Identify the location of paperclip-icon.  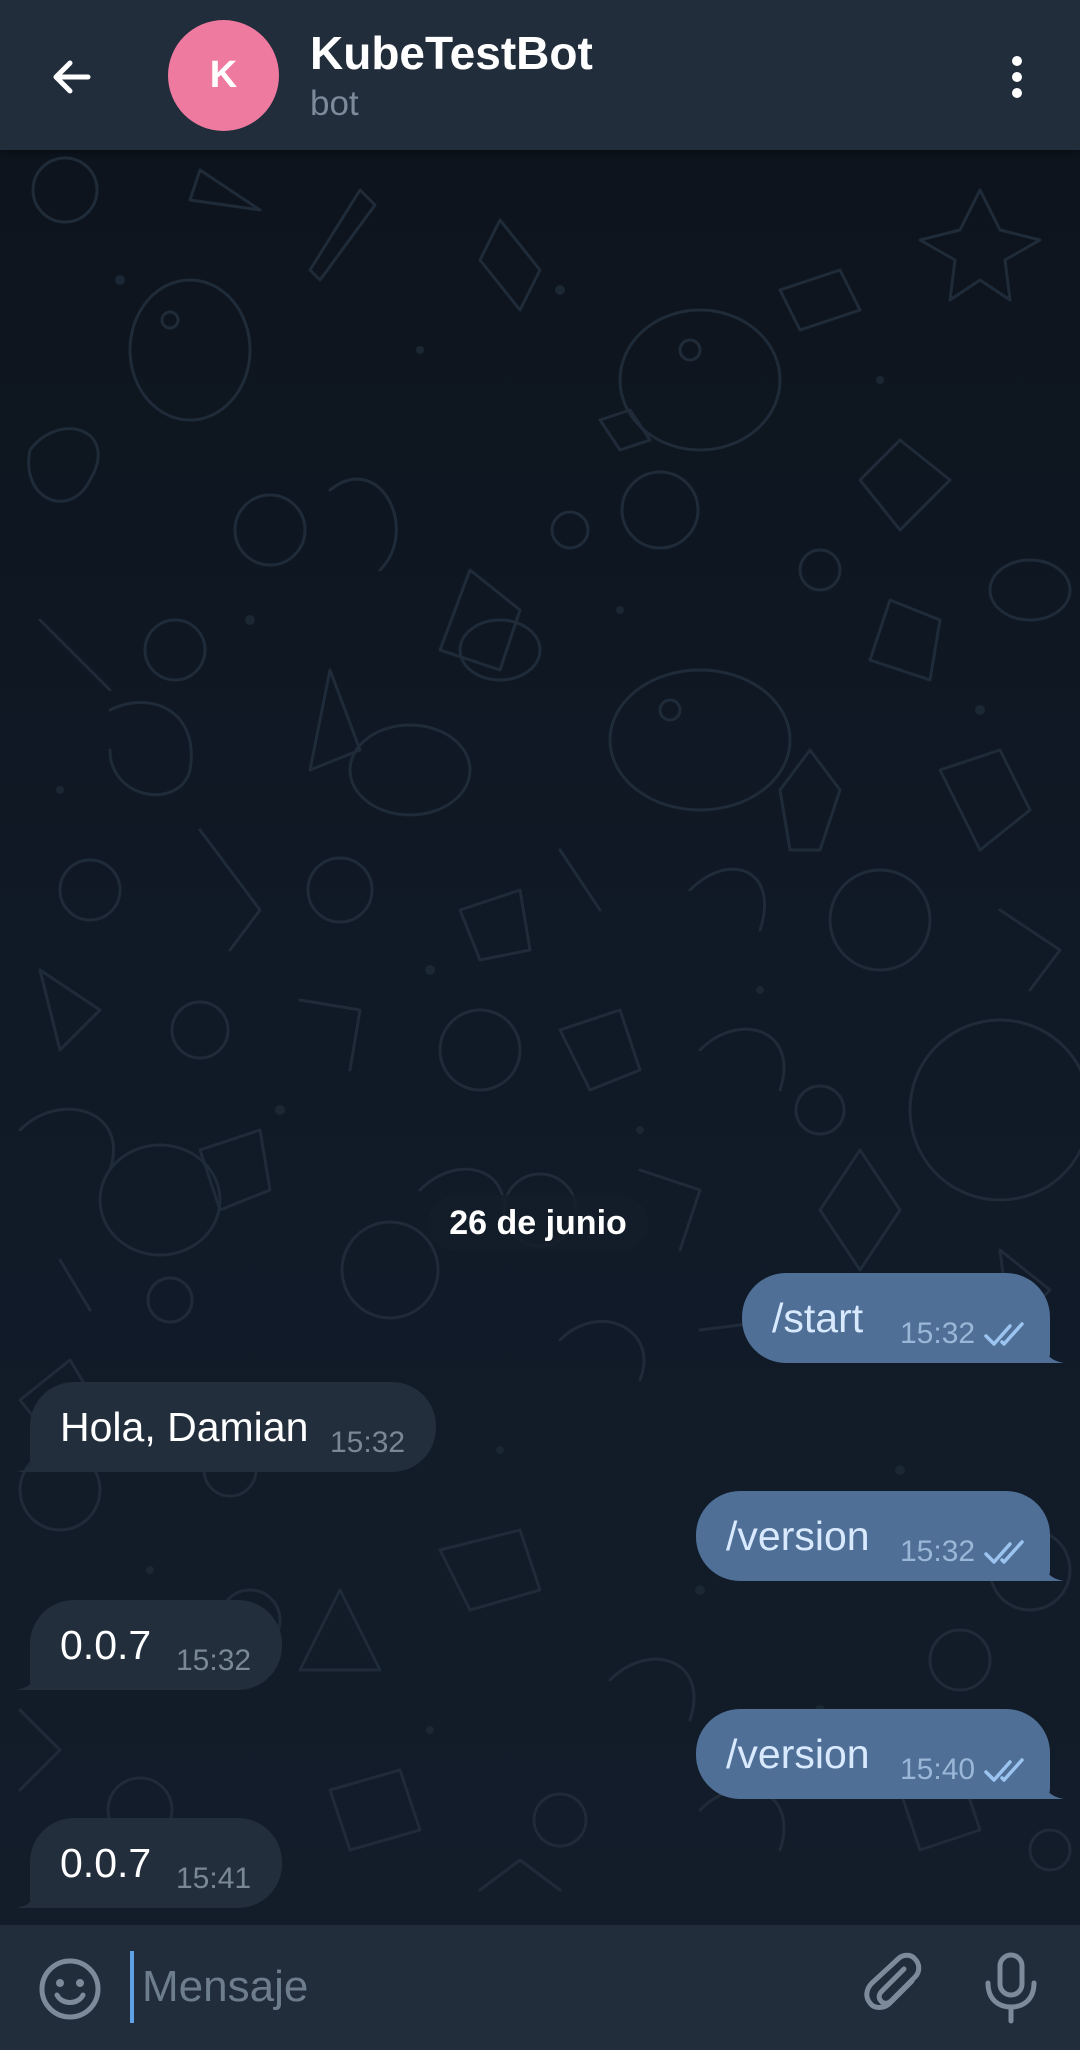
(897, 1988).